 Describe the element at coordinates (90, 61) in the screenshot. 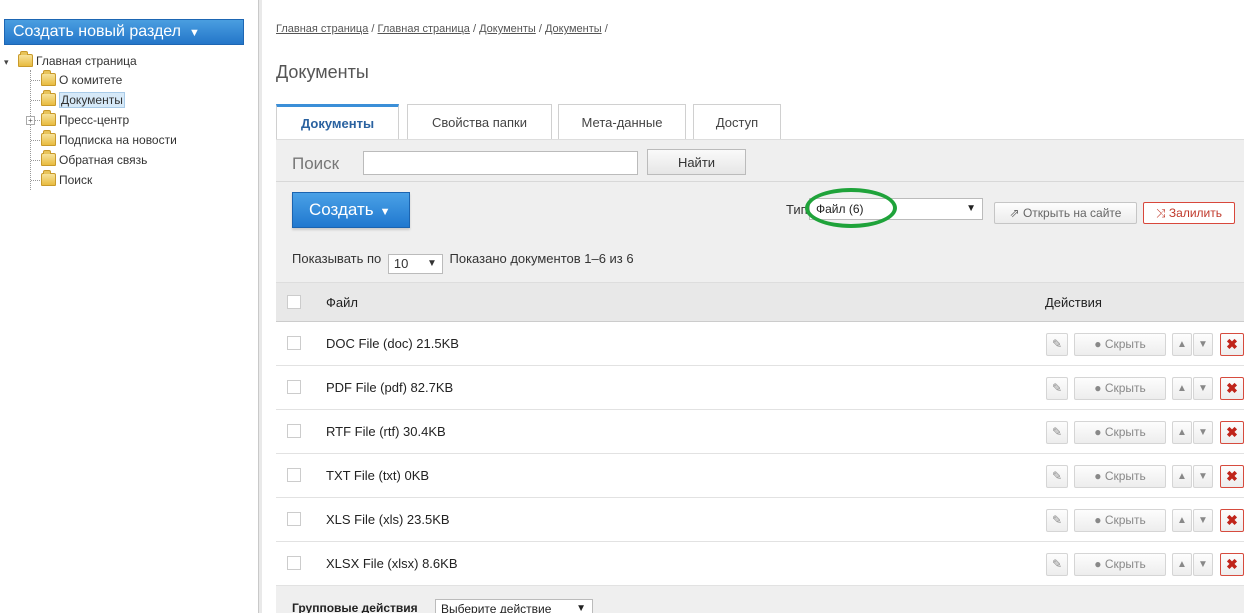

I see `tree-root: ▾ Главная страница` at that location.